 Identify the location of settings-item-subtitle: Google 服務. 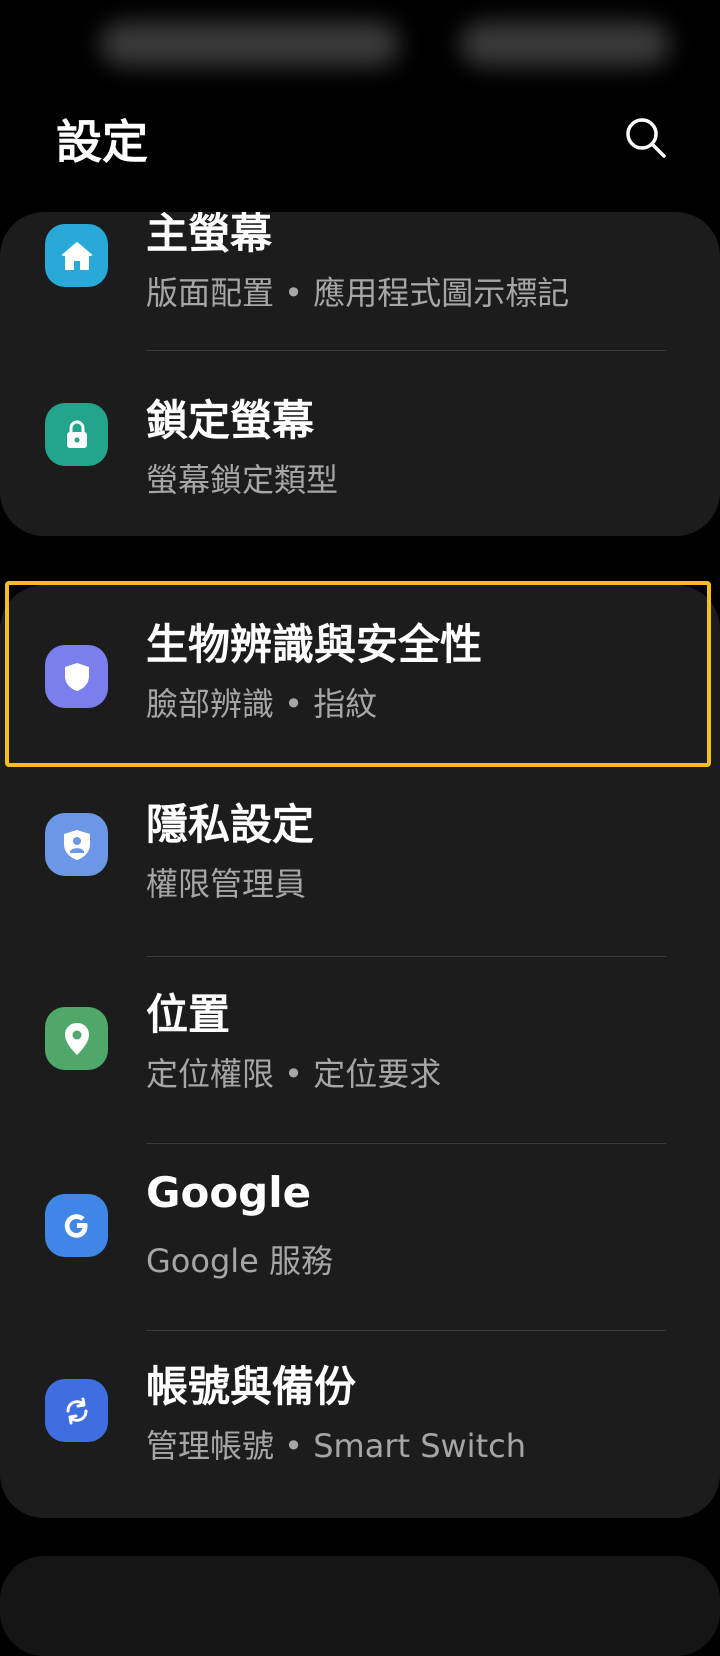
(240, 1261).